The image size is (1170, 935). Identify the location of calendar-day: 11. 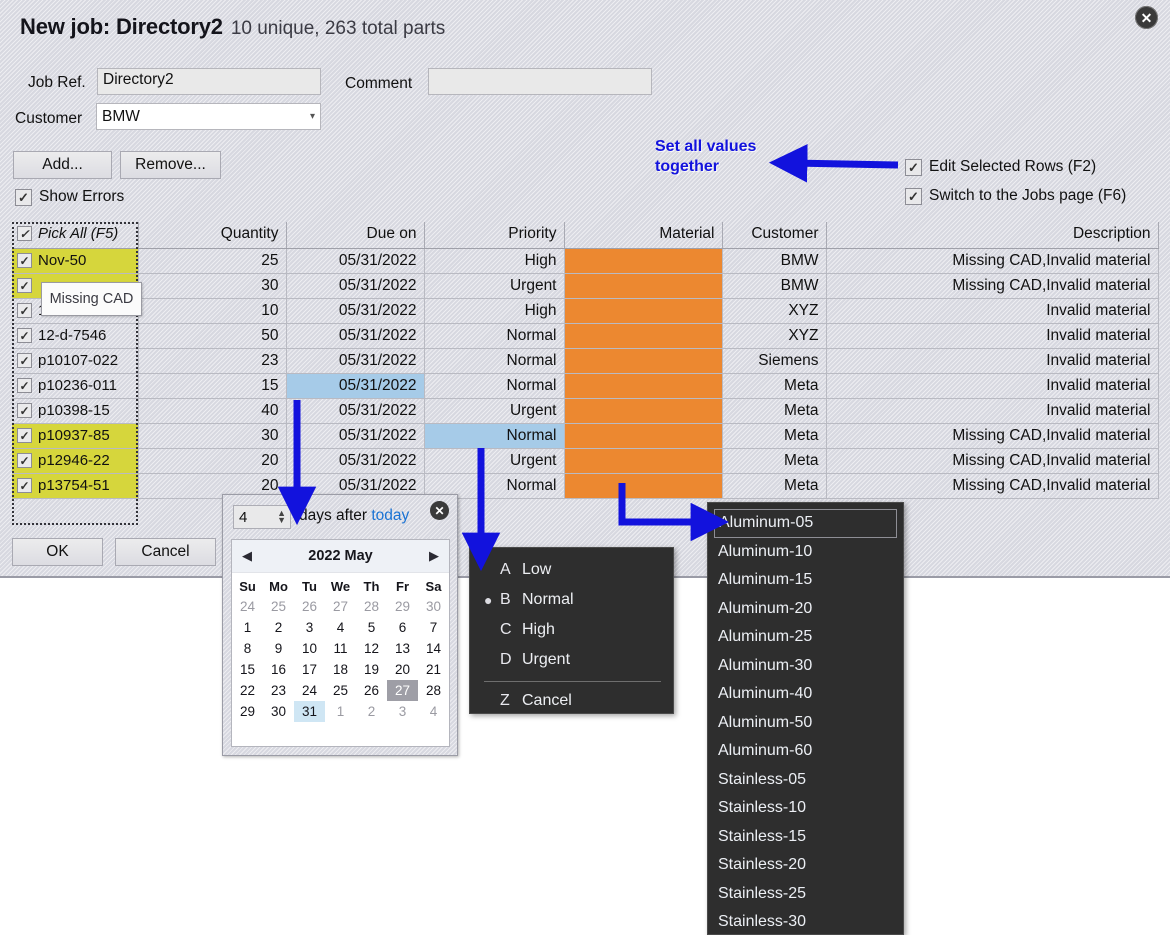
(340, 648).